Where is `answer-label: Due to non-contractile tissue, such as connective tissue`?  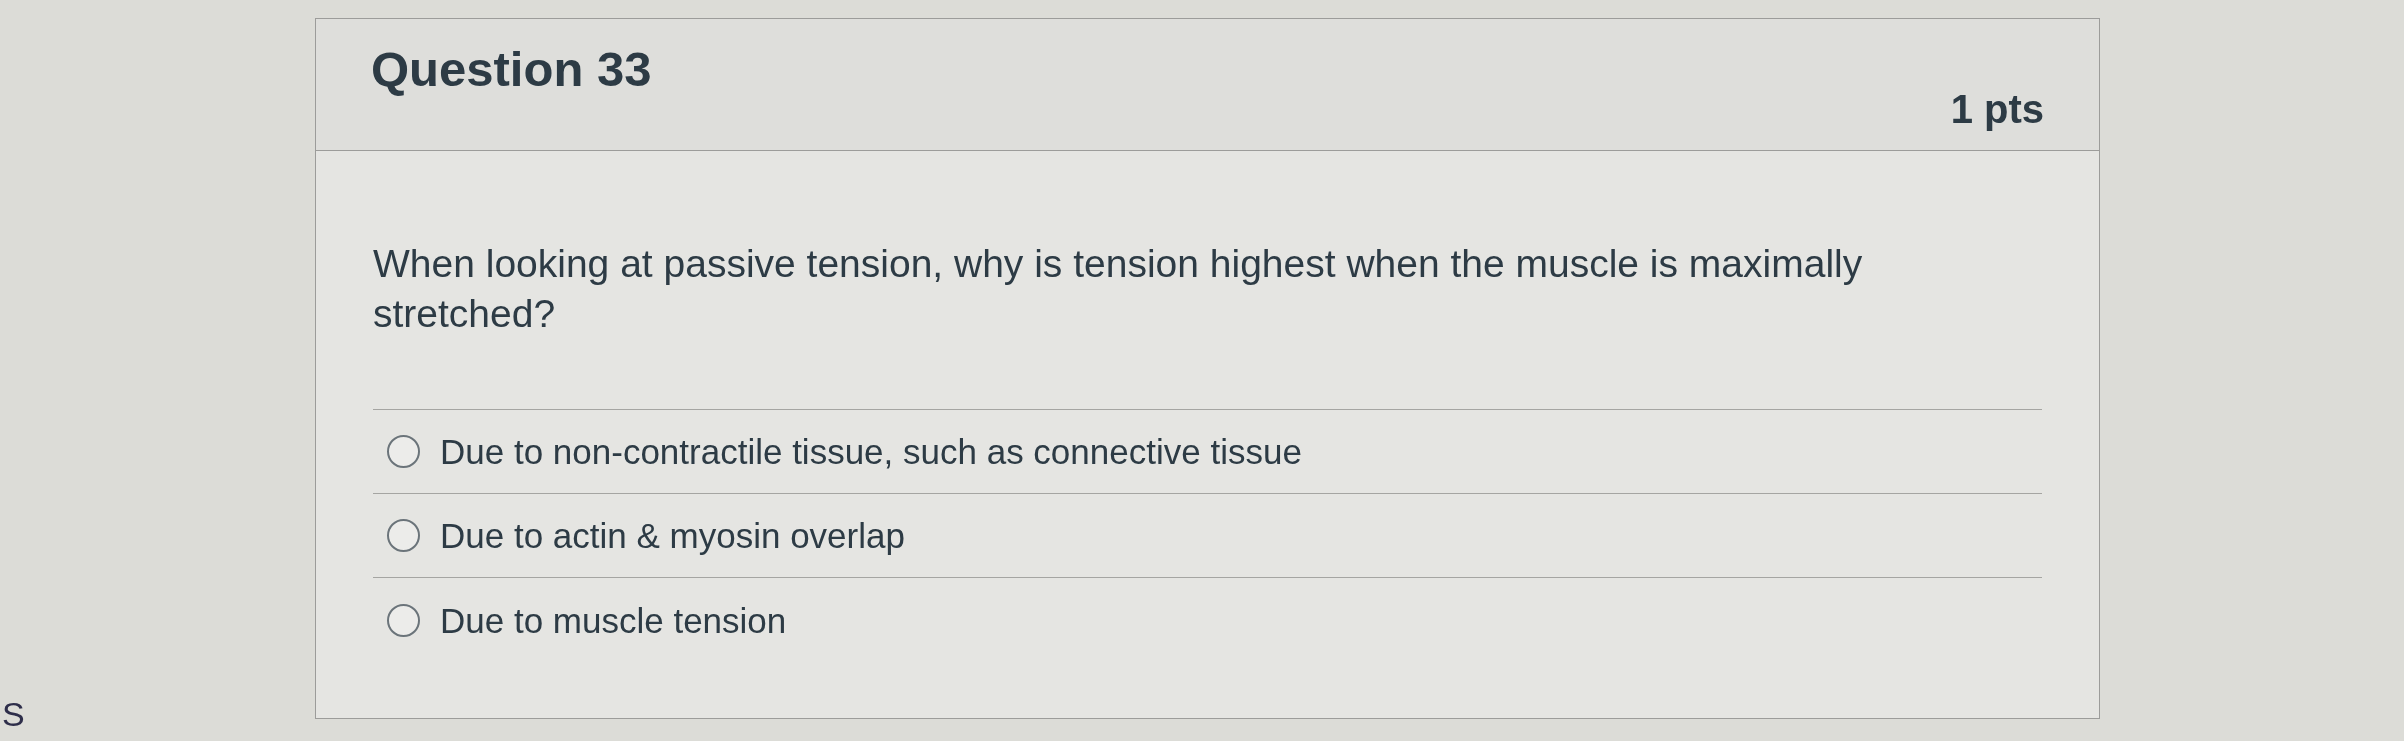 answer-label: Due to non-contractile tissue, such as connective tissue is located at coordinates (871, 451).